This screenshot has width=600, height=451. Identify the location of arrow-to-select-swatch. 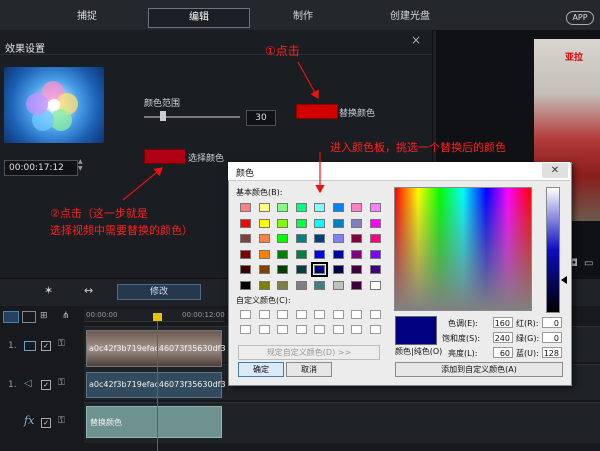
(142, 184).